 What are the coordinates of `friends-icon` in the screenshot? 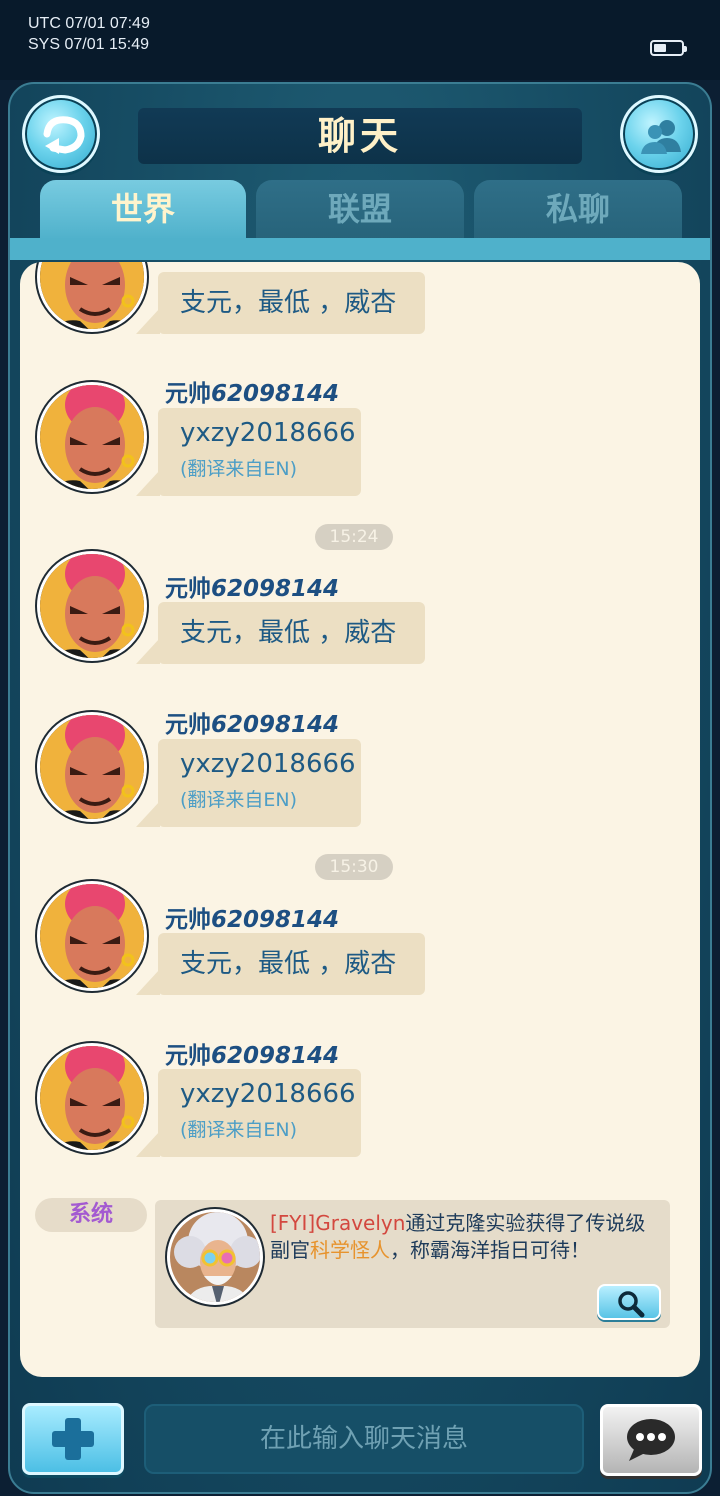 It's located at (661, 137).